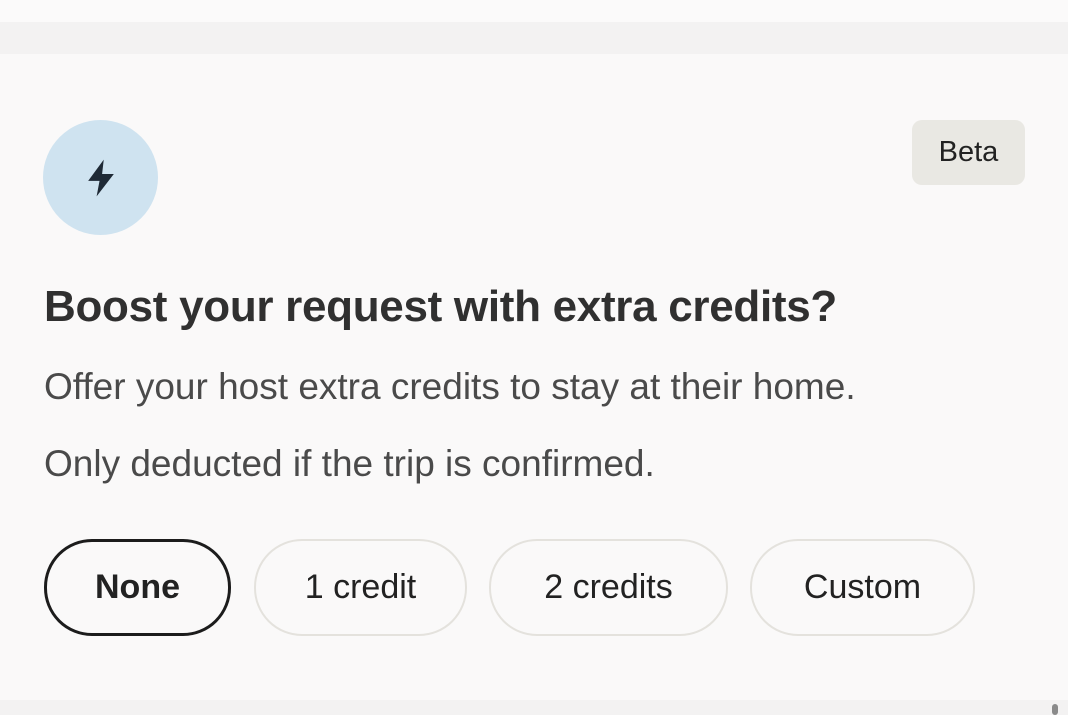 Image resolution: width=1068 pixels, height=715 pixels. Describe the element at coordinates (1055, 709) in the screenshot. I see `scrollbar-thumb` at that location.